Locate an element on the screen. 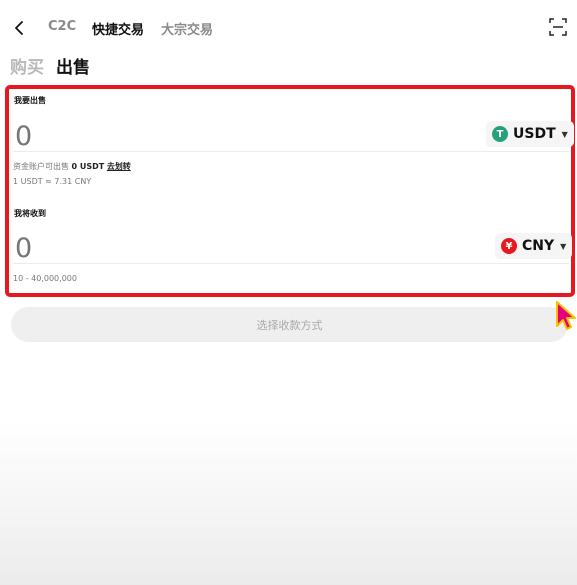  mouse-cursor-icon is located at coordinates (566, 315).